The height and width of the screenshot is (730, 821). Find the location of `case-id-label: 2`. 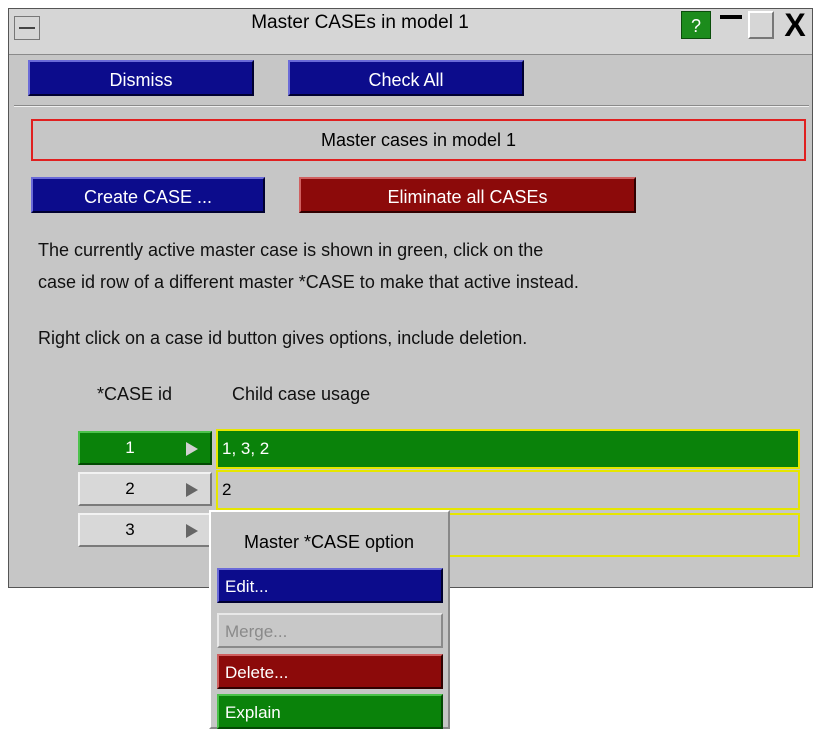

case-id-label: 2 is located at coordinates (130, 488).